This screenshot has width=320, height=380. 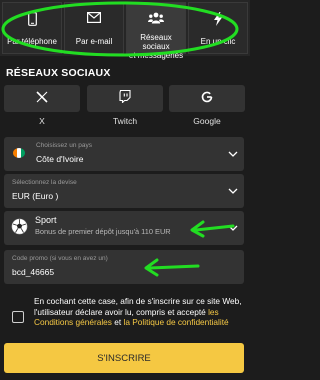 What do you see at coordinates (44, 182) in the screenshot?
I see `currency-select-label: Sélectionnez la devise` at bounding box center [44, 182].